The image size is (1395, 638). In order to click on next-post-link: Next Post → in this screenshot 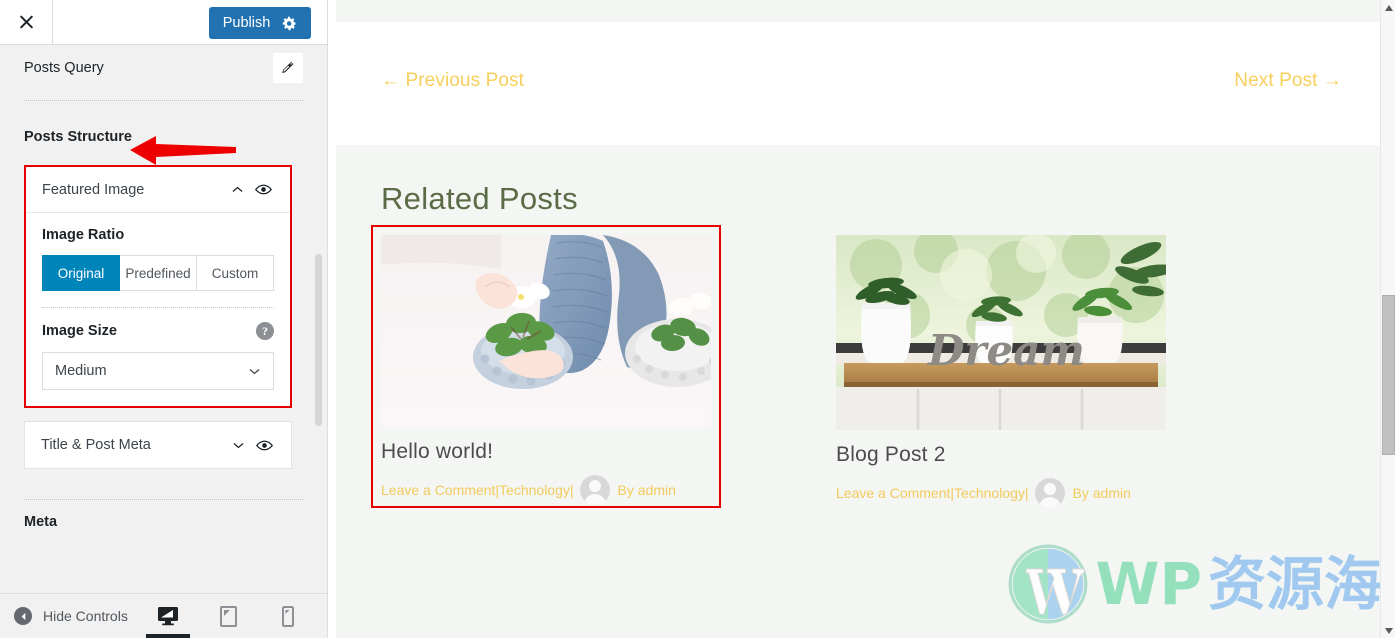, I will do `click(1288, 81)`.